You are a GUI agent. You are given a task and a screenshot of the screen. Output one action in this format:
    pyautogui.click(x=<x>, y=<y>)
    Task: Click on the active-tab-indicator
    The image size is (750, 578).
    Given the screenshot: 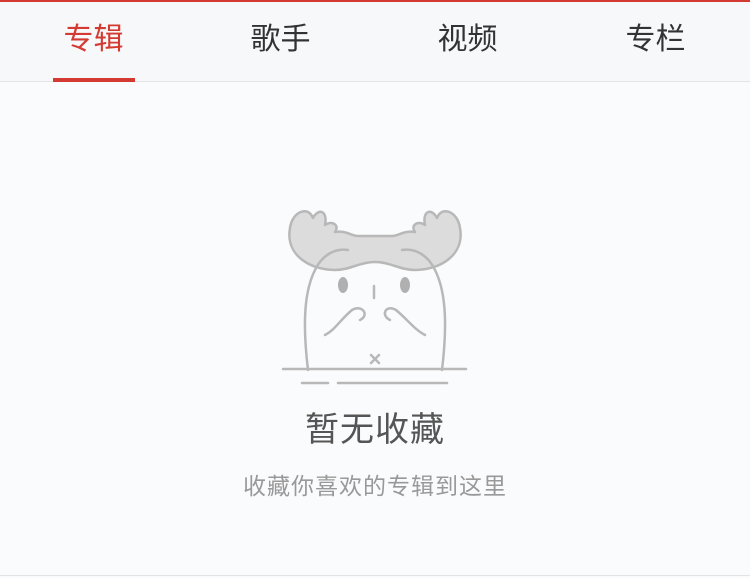 What is the action you would take?
    pyautogui.click(x=94, y=80)
    